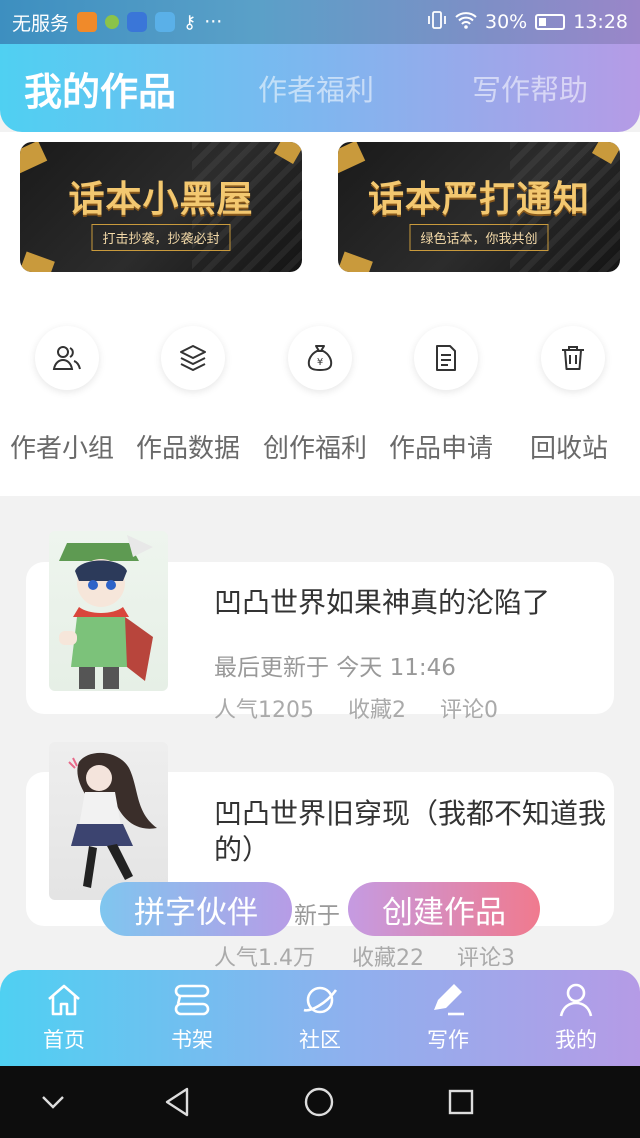 The width and height of the screenshot is (640, 1138). Describe the element at coordinates (461, 1102) in the screenshot. I see `recents-icon` at that location.